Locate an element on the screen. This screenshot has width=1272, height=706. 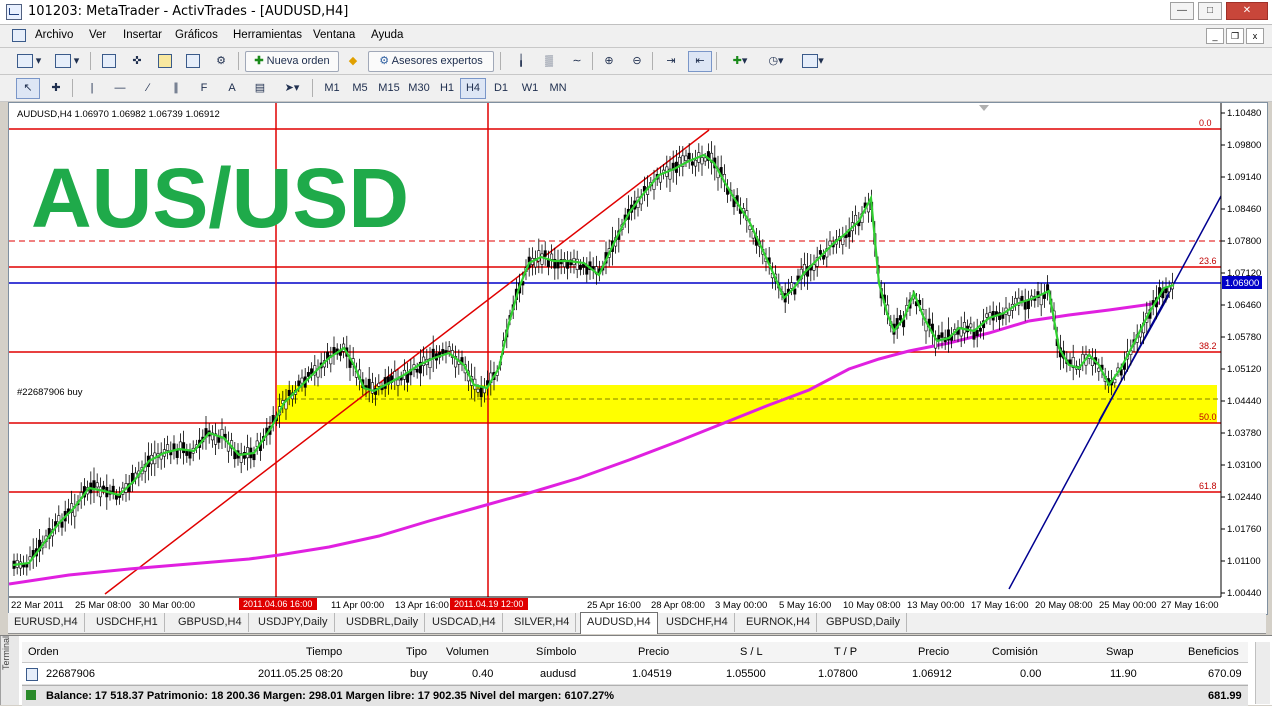
timeframe-d1: D1 is located at coordinates (501, 88).